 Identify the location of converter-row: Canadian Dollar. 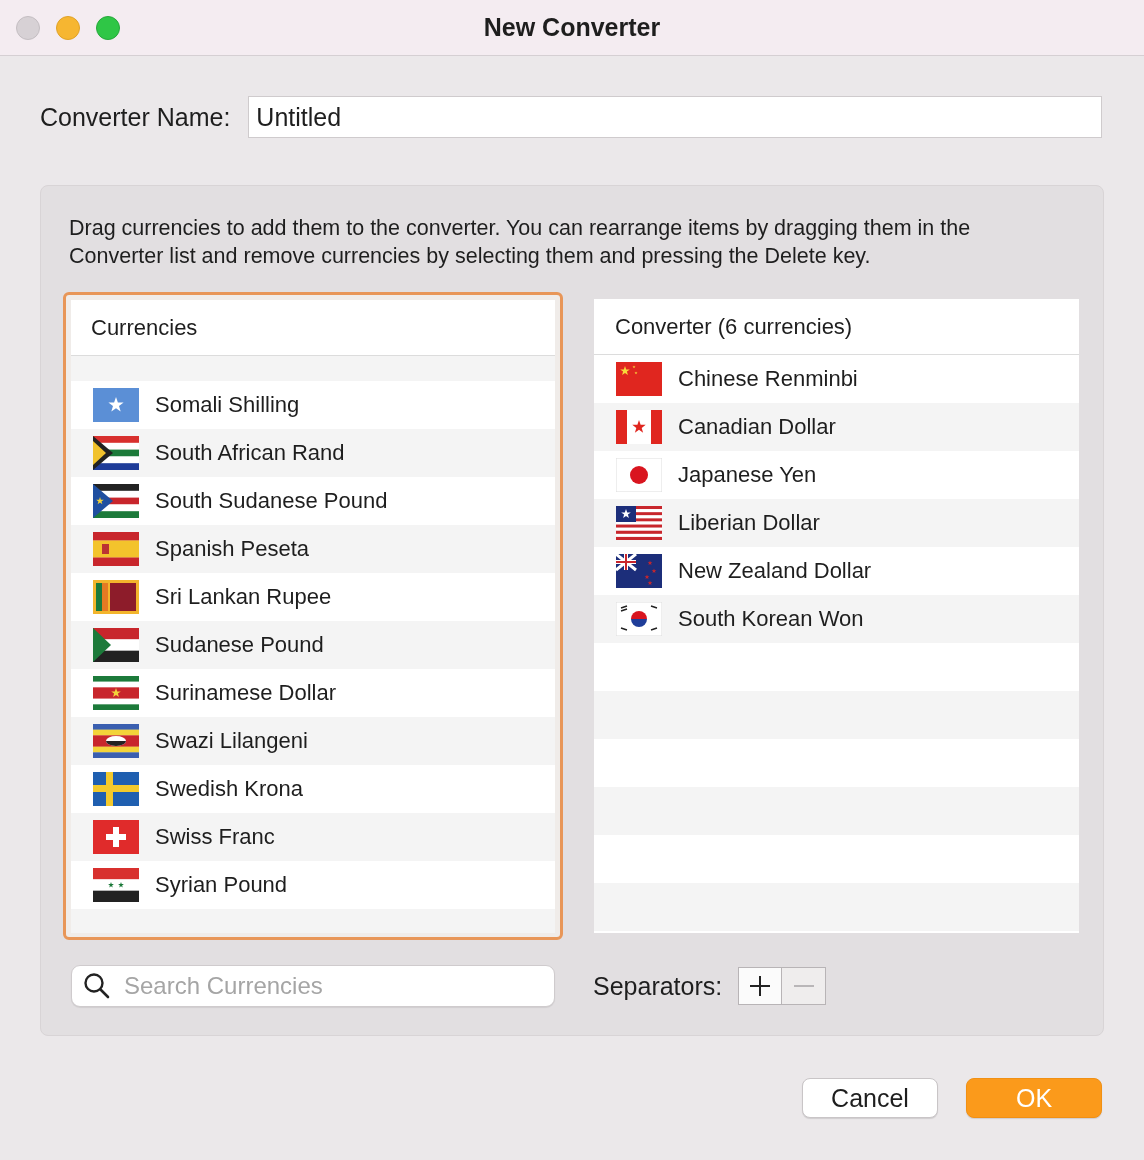
(836, 427).